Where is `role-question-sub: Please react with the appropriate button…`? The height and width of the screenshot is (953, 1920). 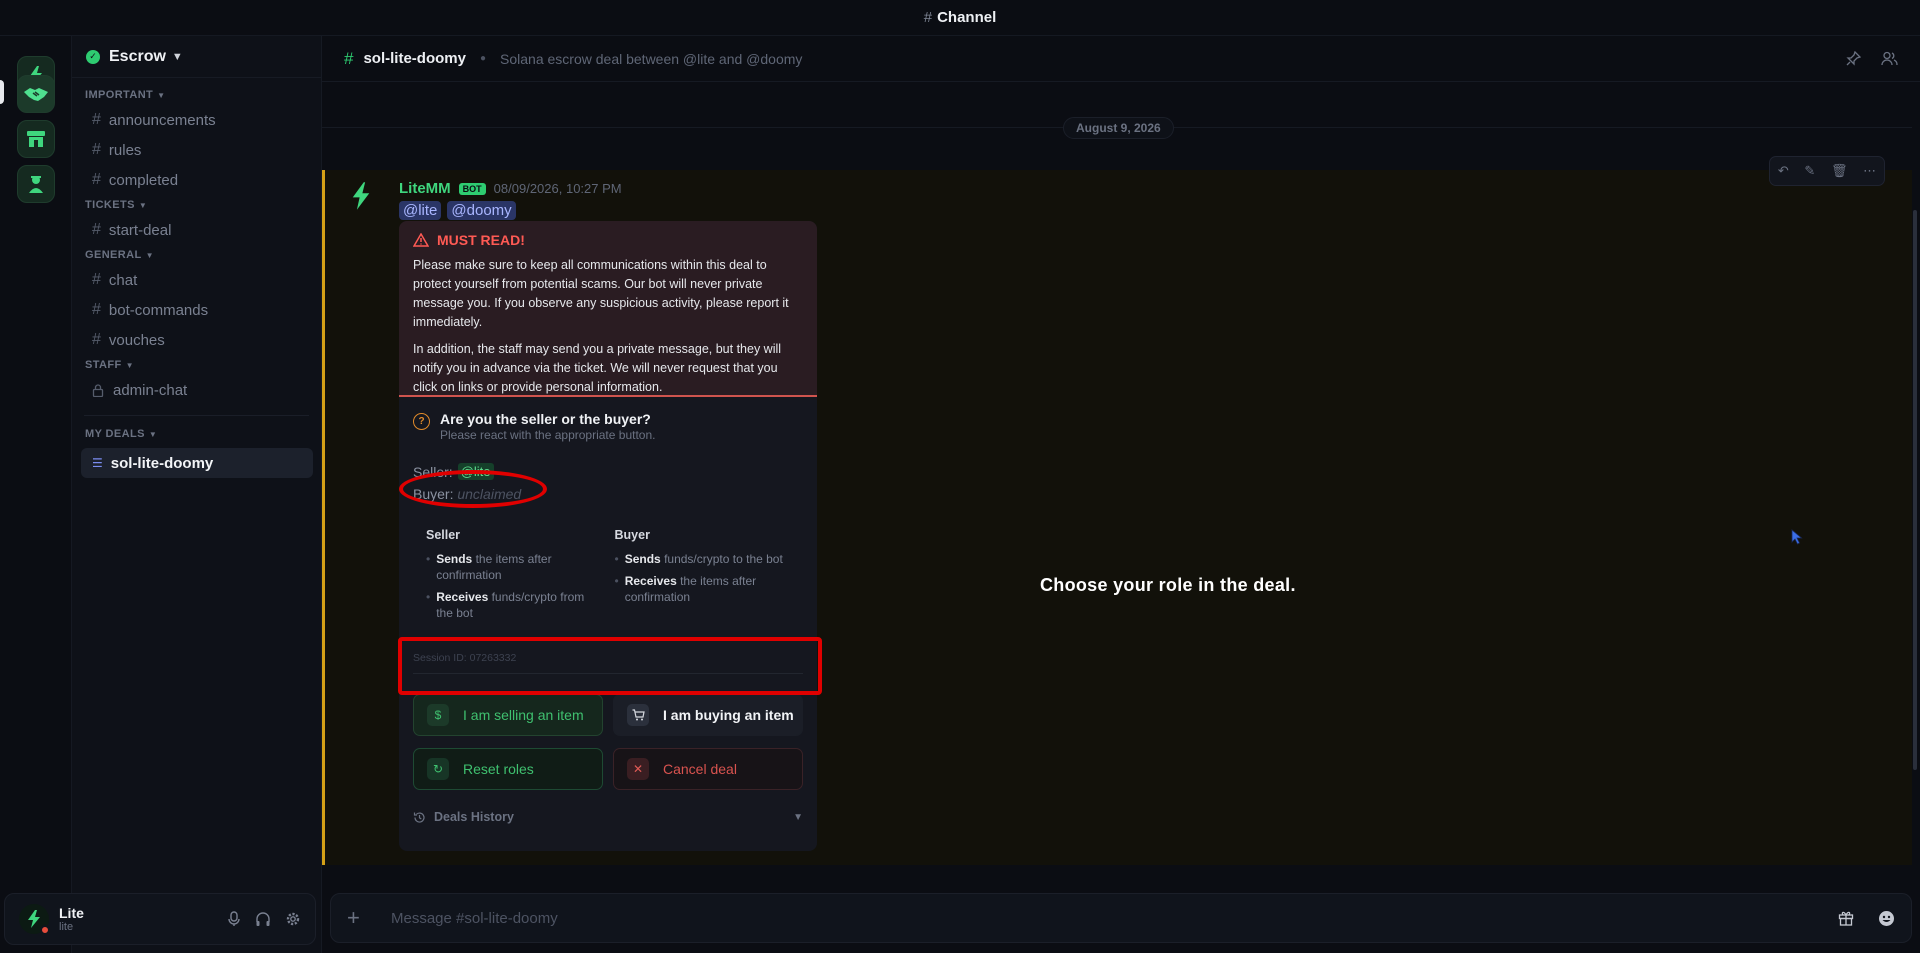
role-question-sub: Please react with the appropriate button… is located at coordinates (548, 435).